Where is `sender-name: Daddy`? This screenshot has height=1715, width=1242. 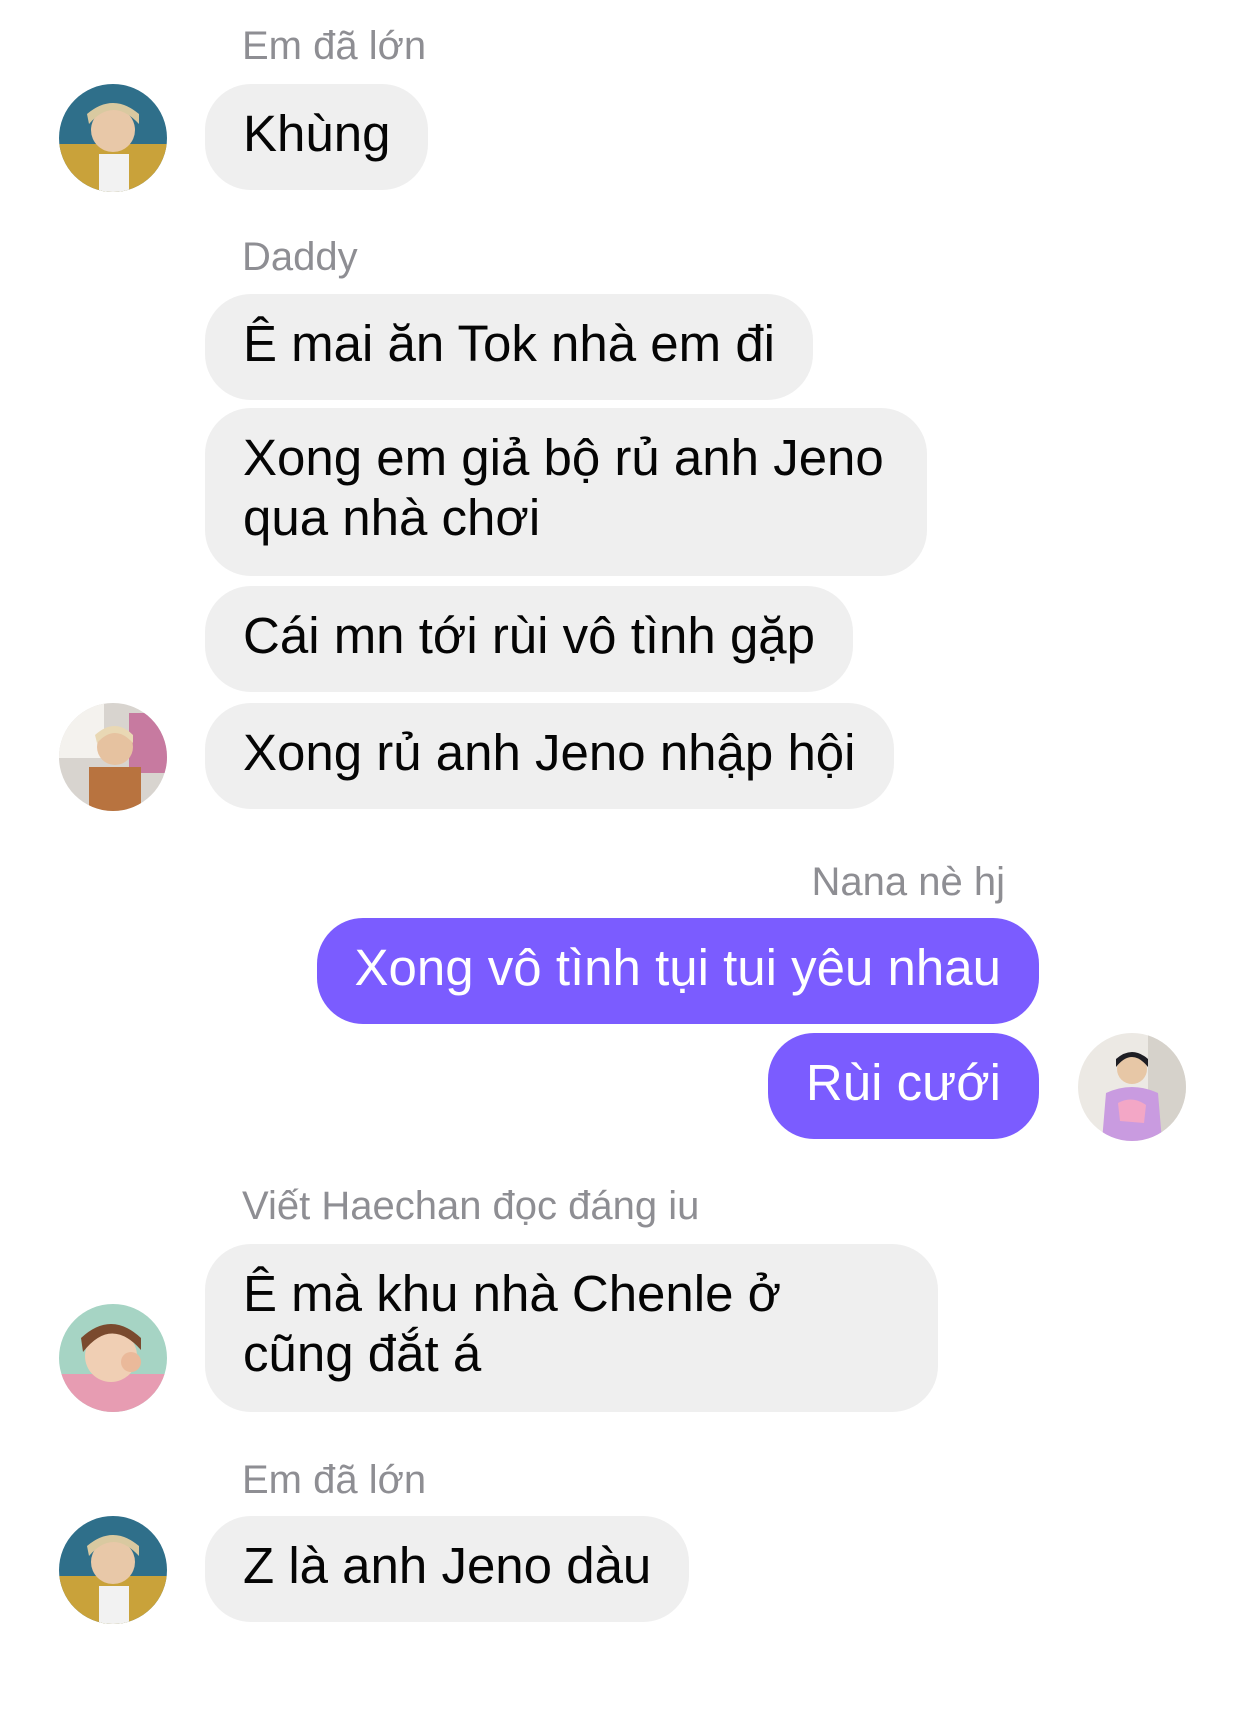
sender-name: Daddy is located at coordinates (300, 257).